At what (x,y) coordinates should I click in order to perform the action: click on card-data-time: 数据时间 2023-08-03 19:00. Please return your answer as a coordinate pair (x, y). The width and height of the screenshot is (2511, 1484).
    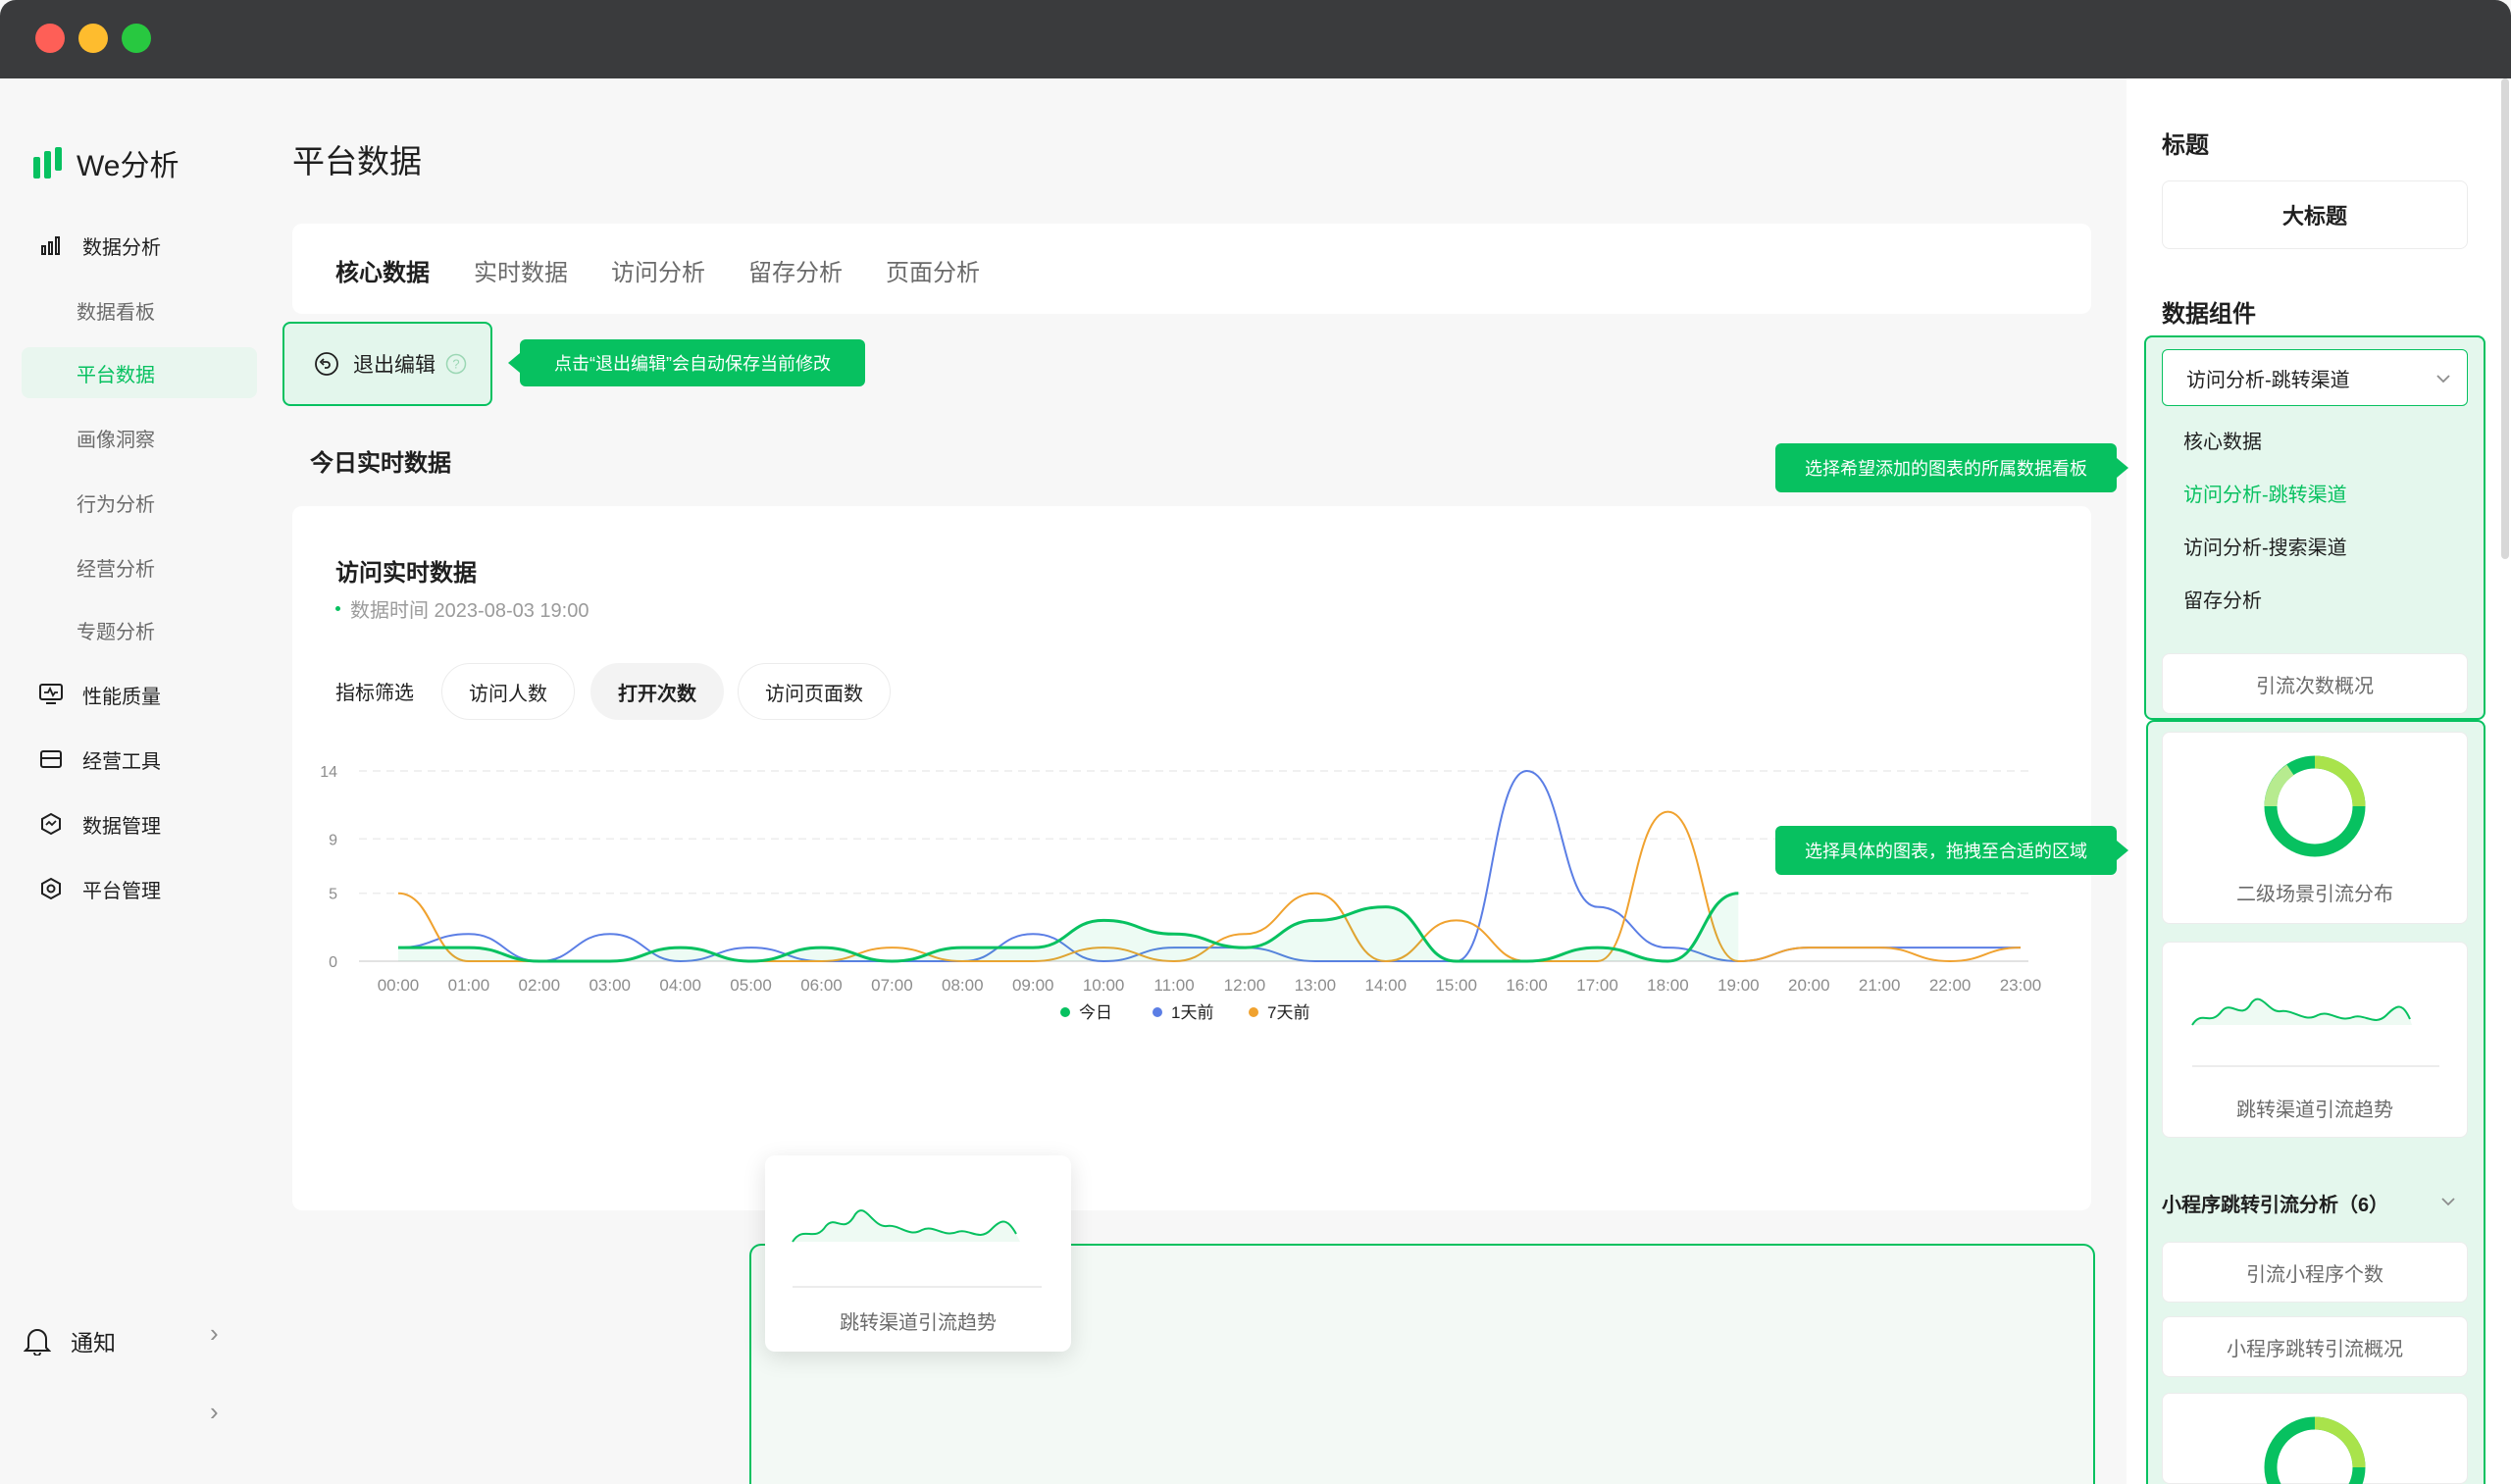
    Looking at the image, I should click on (462, 609).